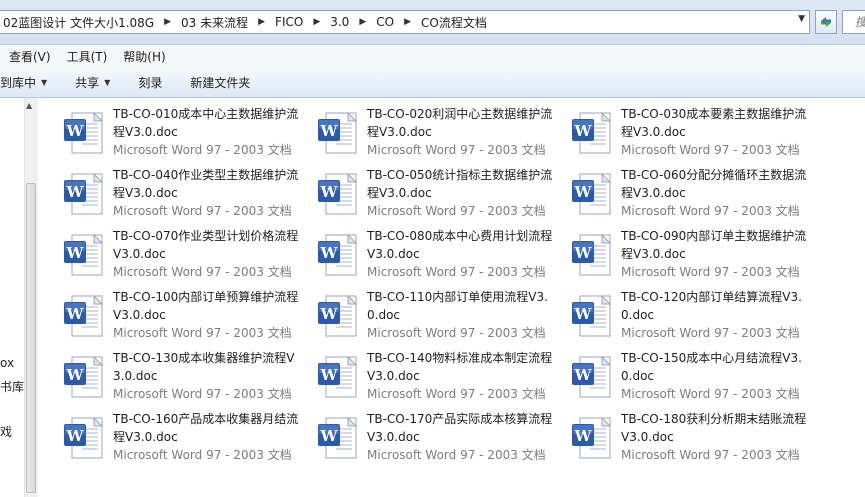  What do you see at coordinates (432, 82) in the screenshot?
I see `command-bar: 到库中 ▼ 共享 ▼ 刻录 新建文件夹` at bounding box center [432, 82].